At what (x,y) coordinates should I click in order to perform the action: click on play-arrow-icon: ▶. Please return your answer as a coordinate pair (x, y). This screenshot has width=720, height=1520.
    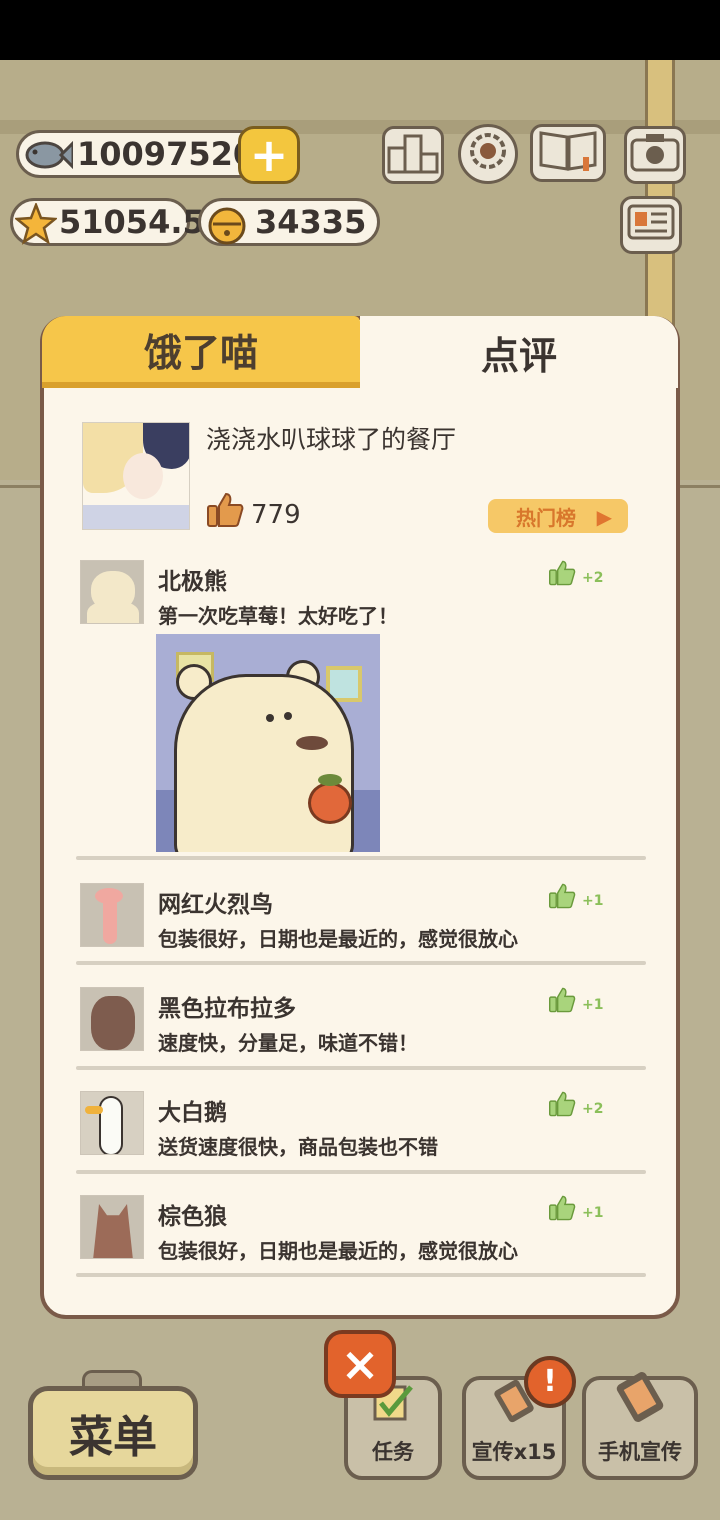
    Looking at the image, I should click on (604, 517).